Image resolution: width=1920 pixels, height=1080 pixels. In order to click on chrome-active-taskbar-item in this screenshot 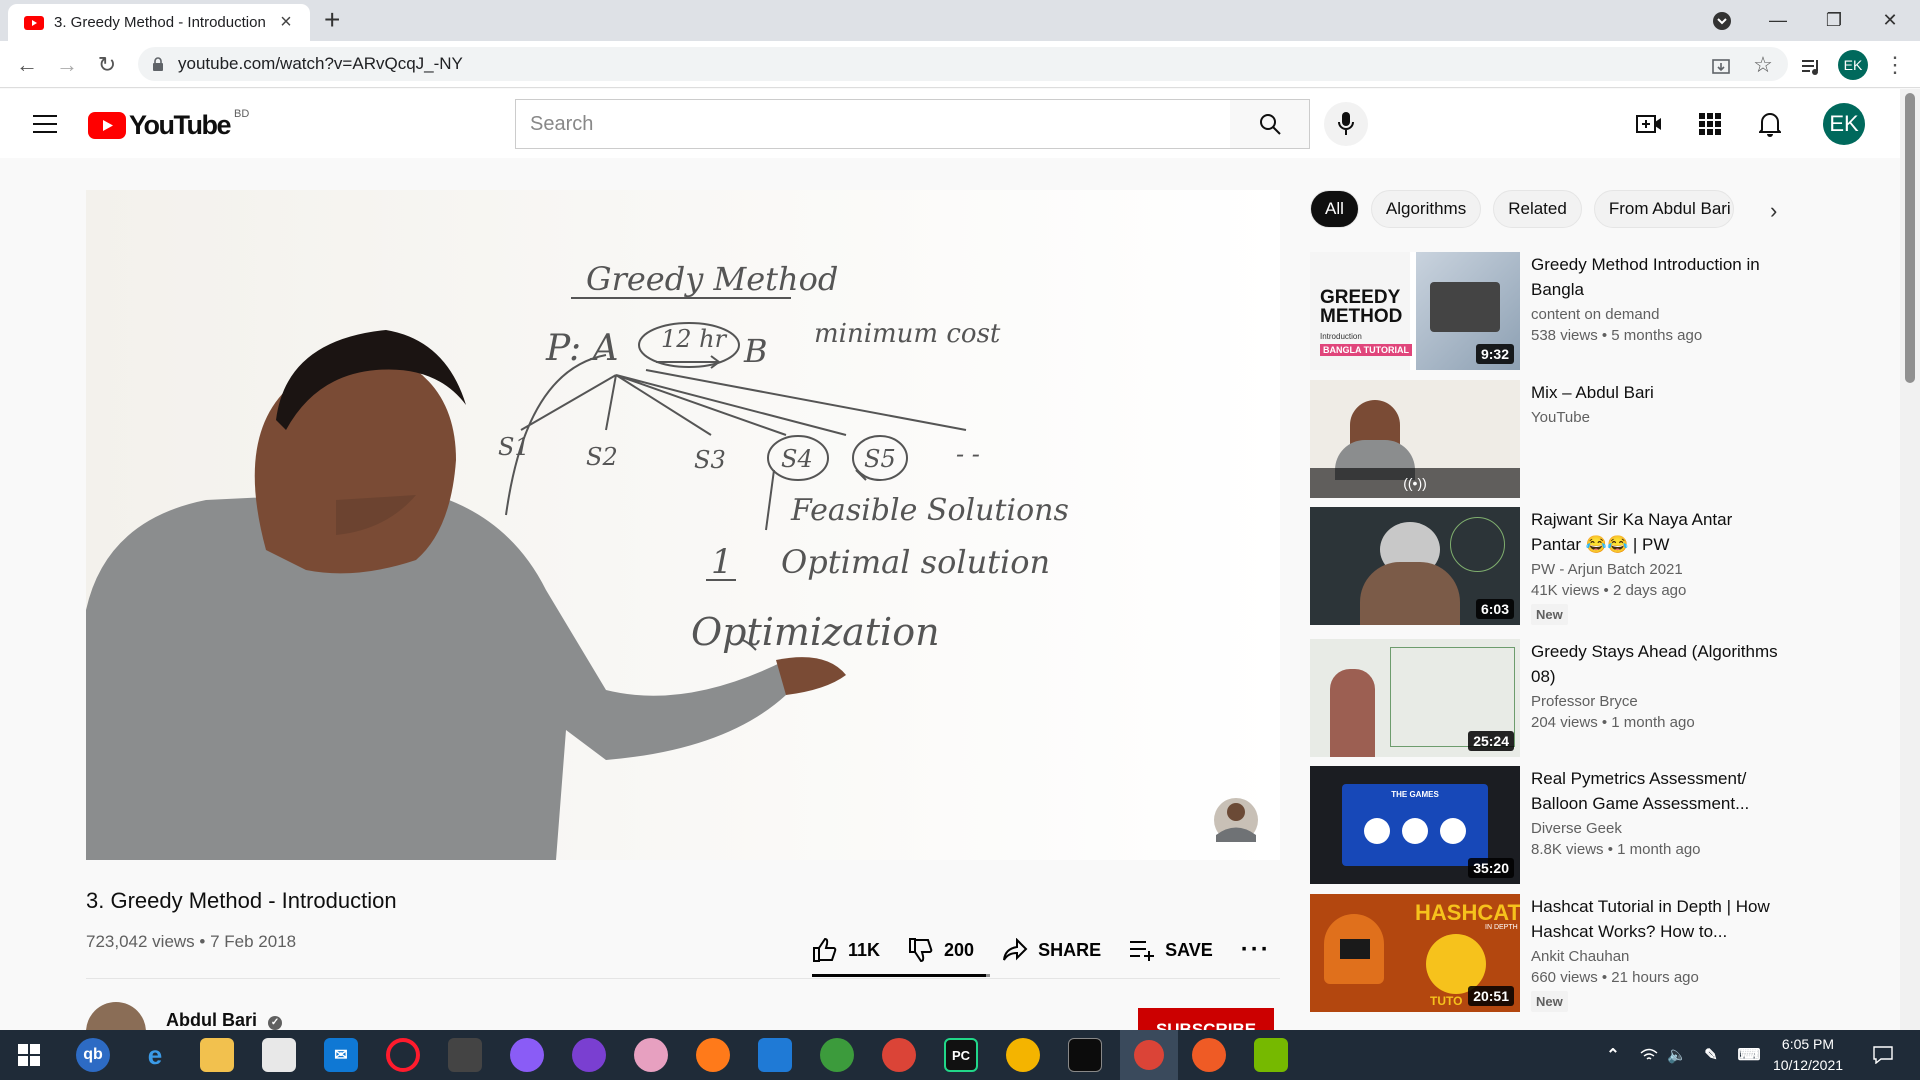, I will do `click(1149, 1055)`.